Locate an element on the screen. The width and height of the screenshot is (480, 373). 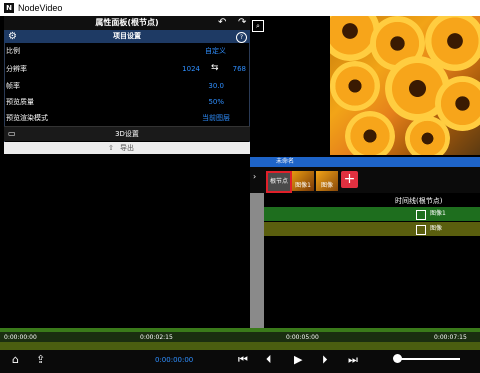
tick-label: 0:00:00:00 is located at coordinates (20, 337).